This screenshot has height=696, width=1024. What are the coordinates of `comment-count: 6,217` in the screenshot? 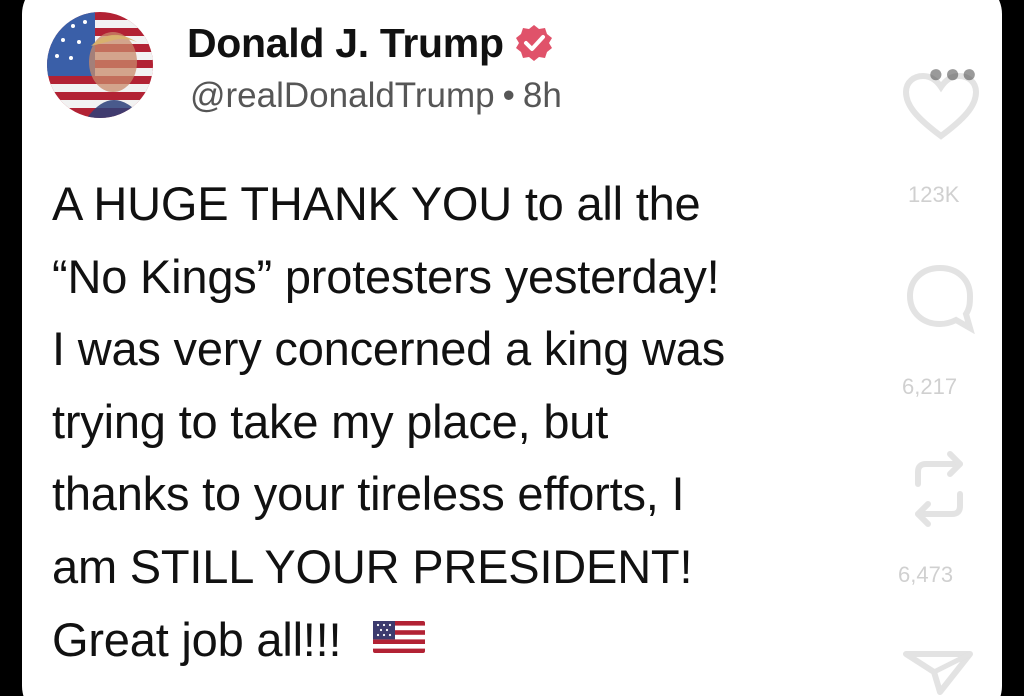 It's located at (930, 386).